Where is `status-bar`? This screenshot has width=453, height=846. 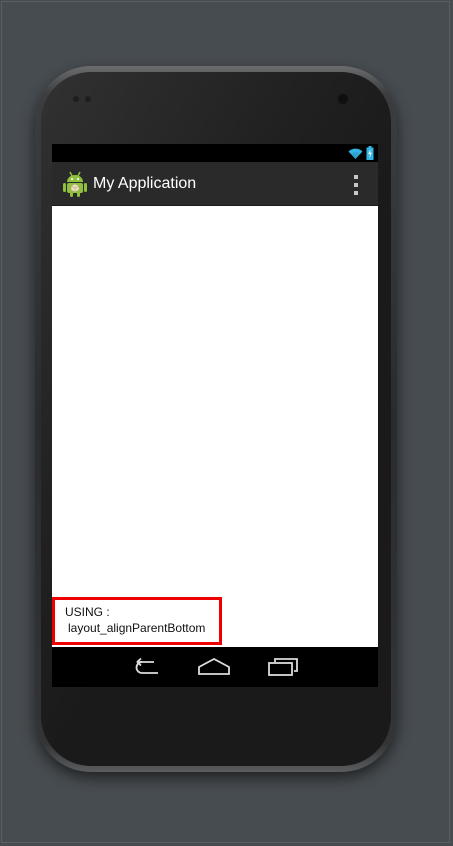 status-bar is located at coordinates (215, 153).